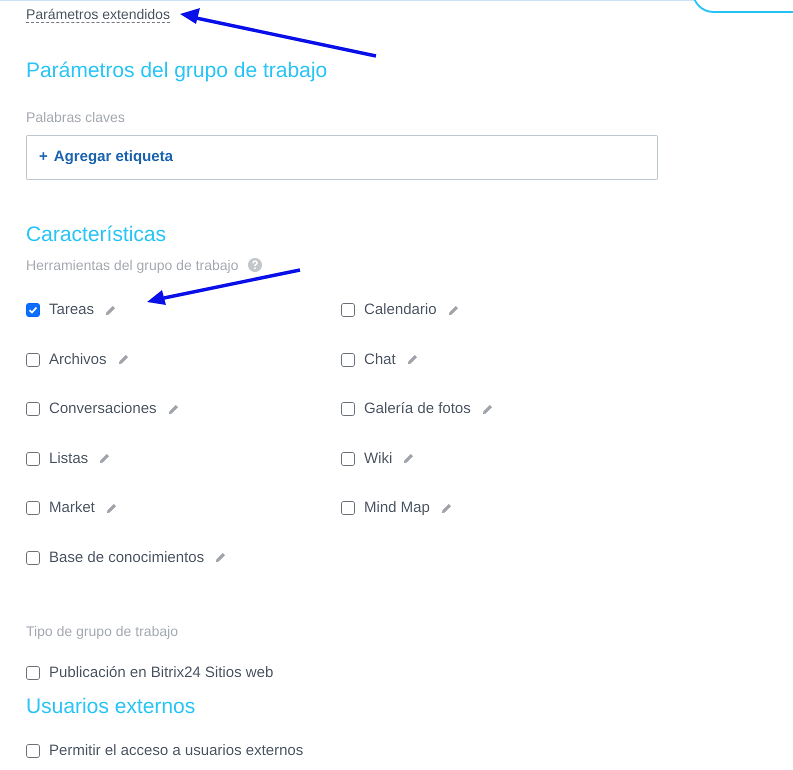 The height and width of the screenshot is (770, 793). What do you see at coordinates (71, 310) in the screenshot?
I see `option-label: Tareas` at bounding box center [71, 310].